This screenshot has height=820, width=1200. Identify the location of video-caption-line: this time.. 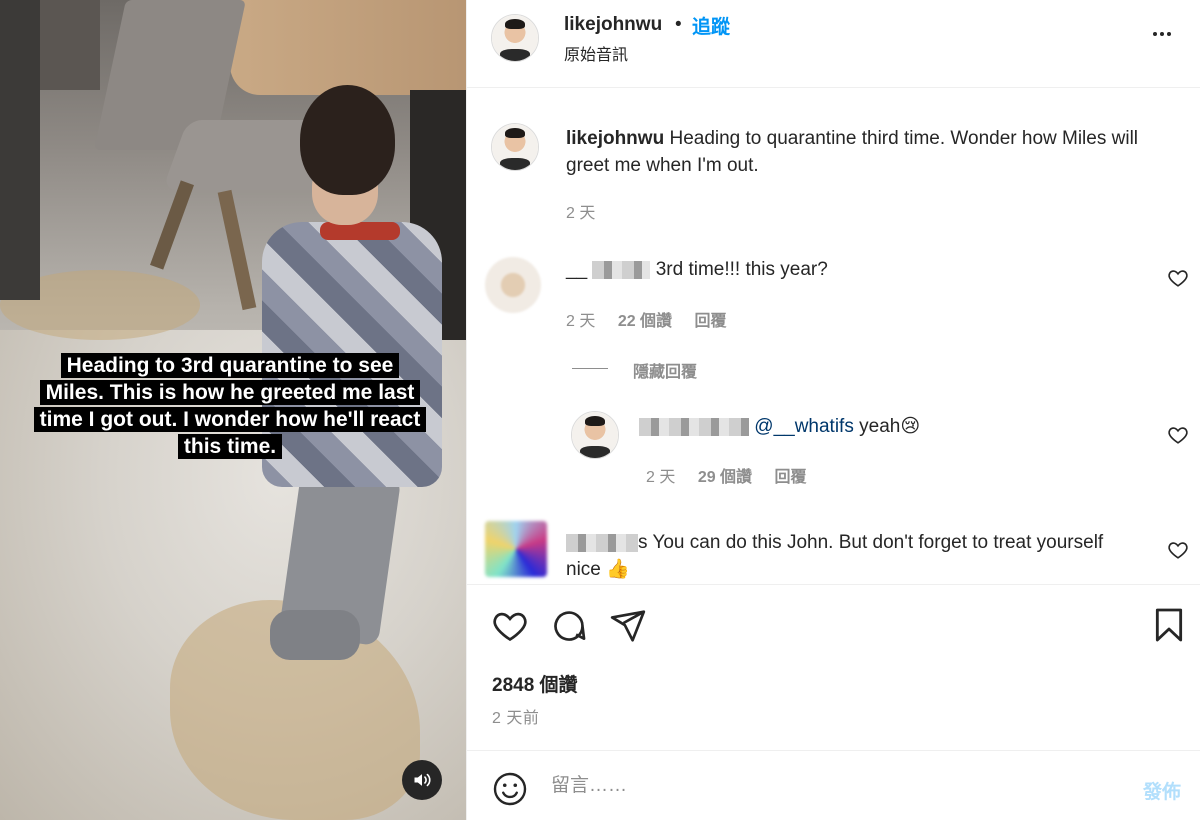
(230, 446).